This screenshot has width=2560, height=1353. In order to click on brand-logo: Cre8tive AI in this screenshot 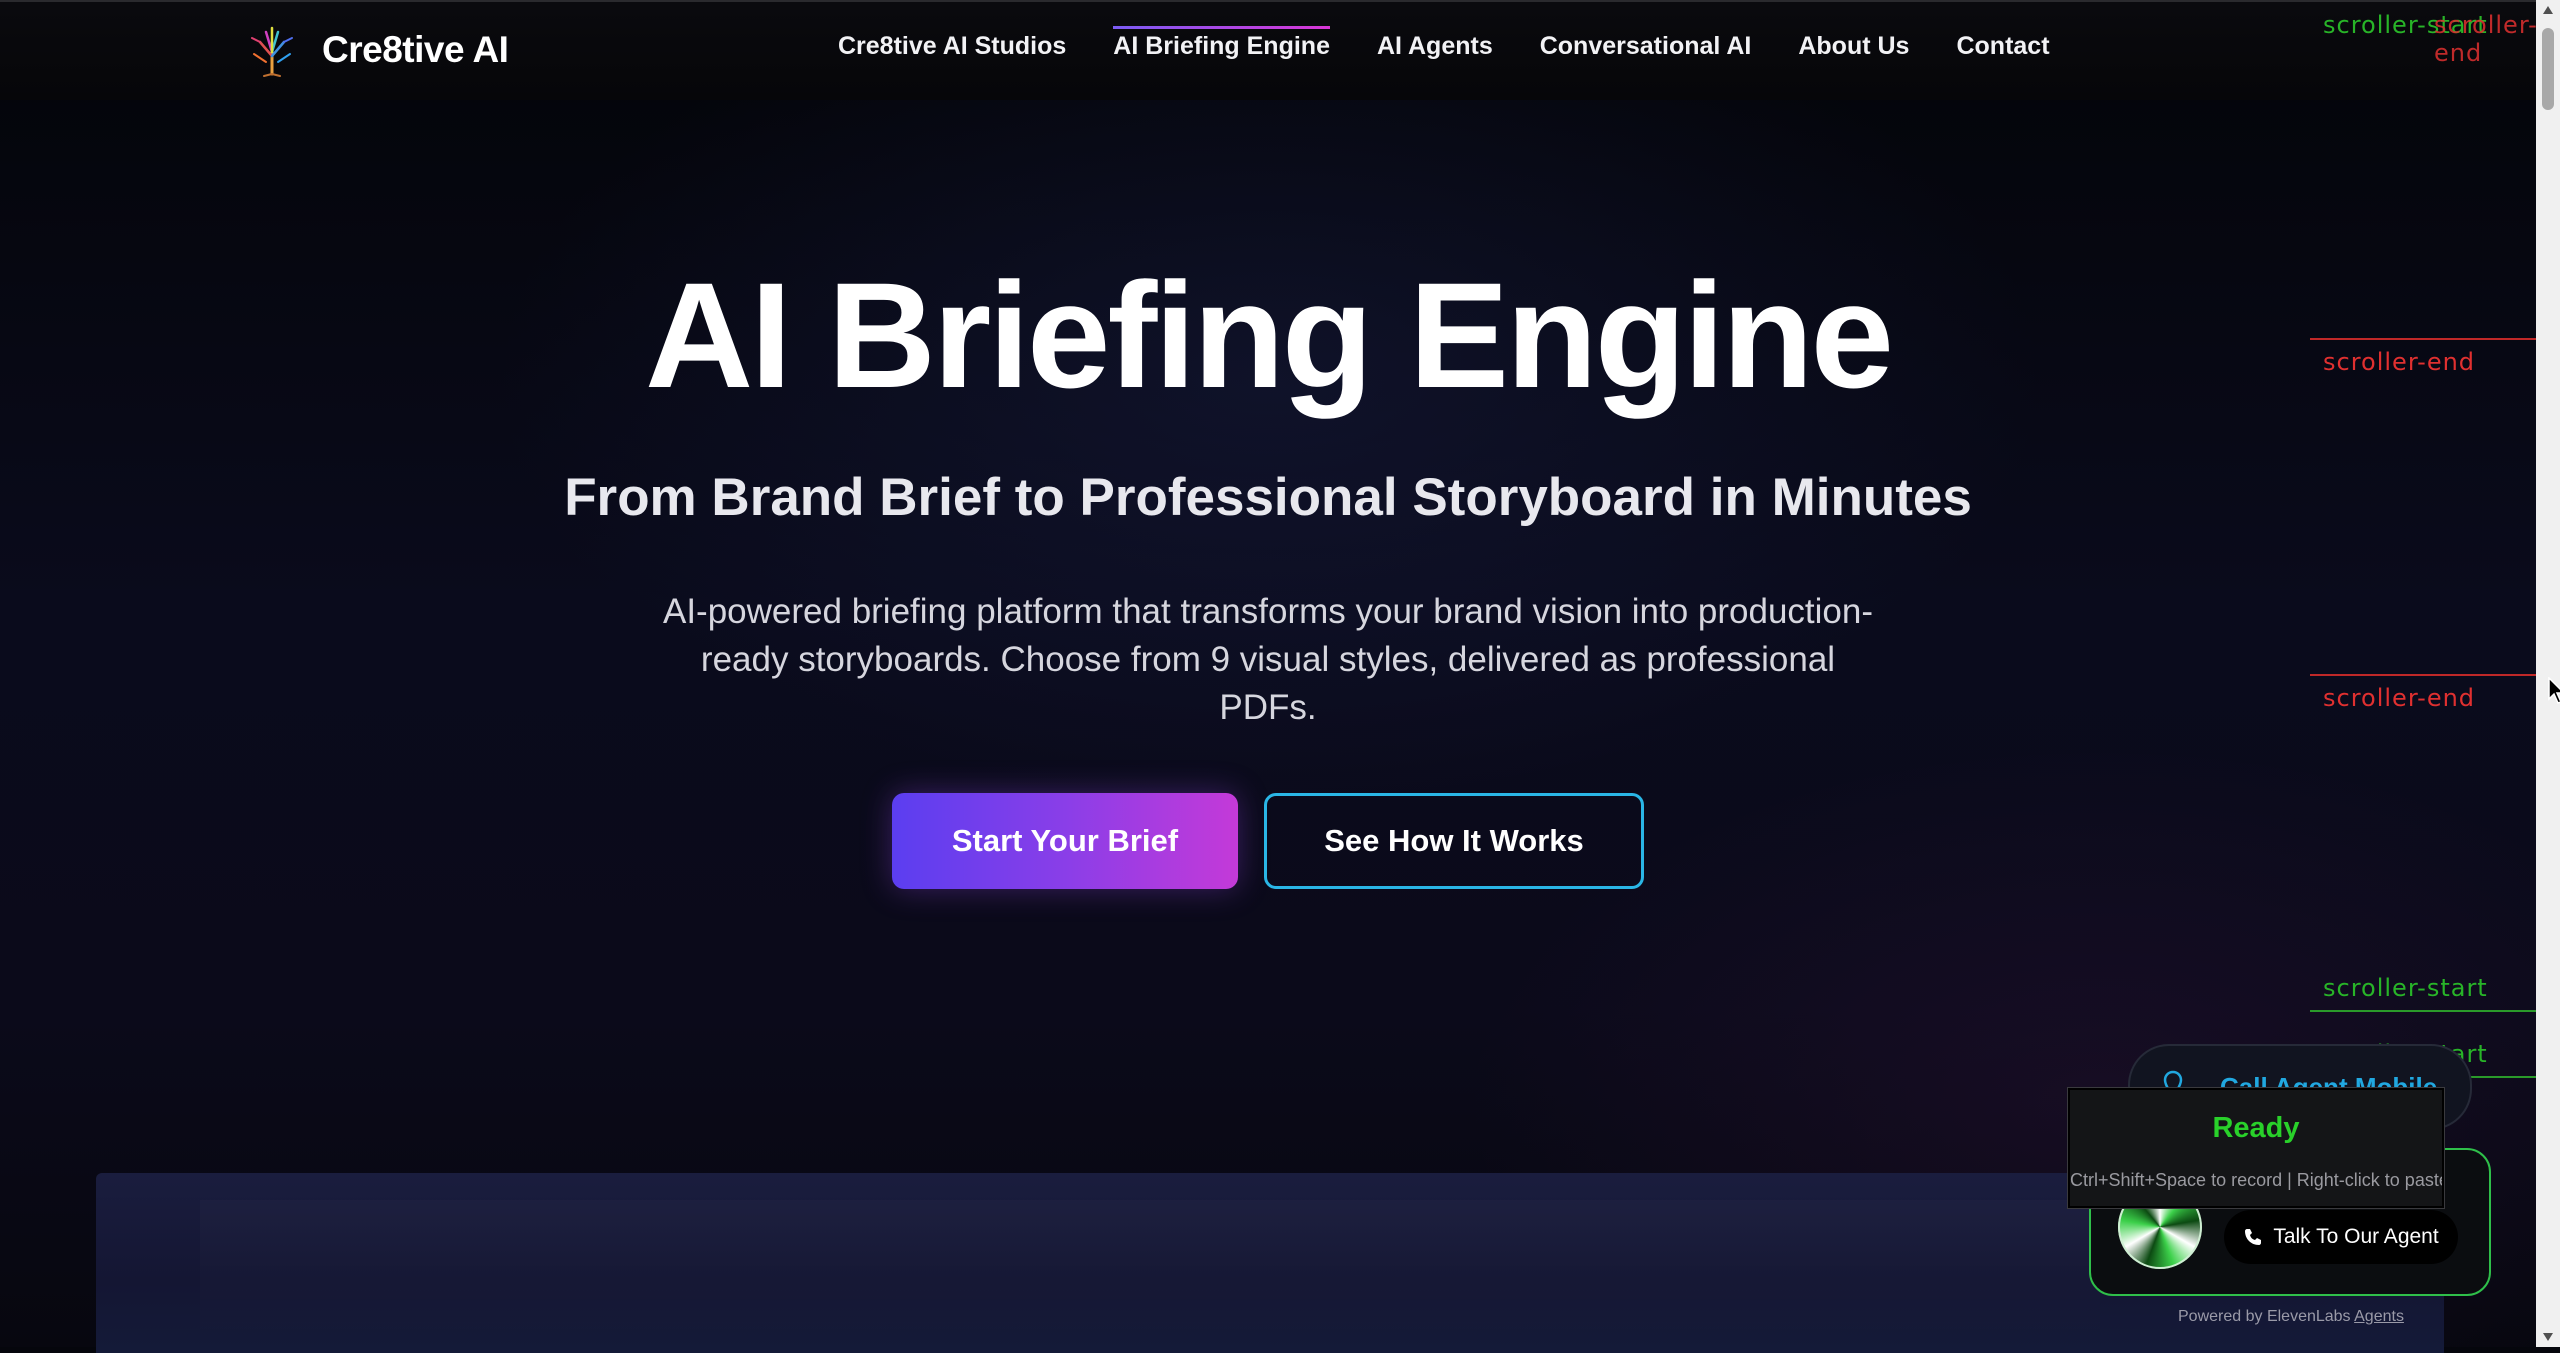, I will do `click(376, 50)`.